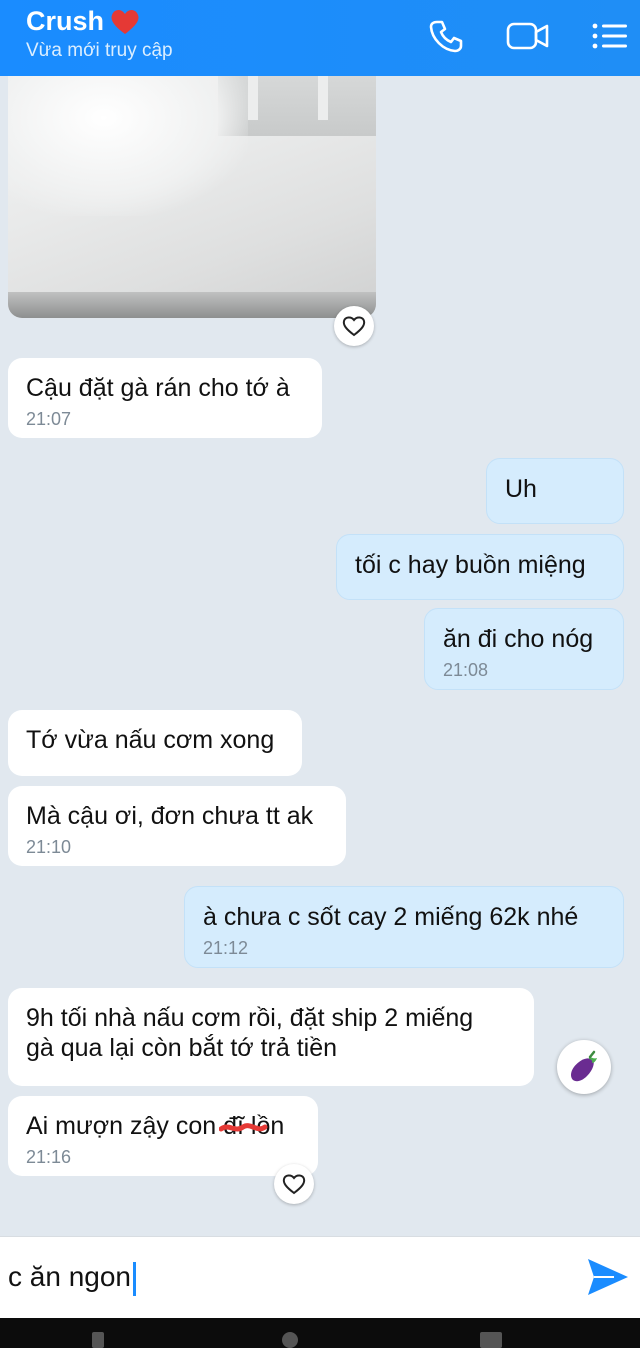 This screenshot has height=1348, width=640. I want to click on video-call-icon, so click(528, 36).